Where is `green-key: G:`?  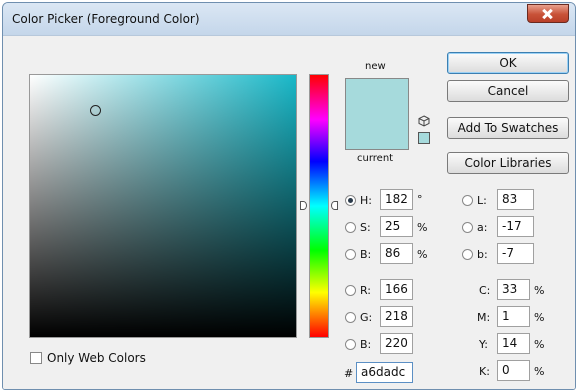 green-key: G: is located at coordinates (366, 317).